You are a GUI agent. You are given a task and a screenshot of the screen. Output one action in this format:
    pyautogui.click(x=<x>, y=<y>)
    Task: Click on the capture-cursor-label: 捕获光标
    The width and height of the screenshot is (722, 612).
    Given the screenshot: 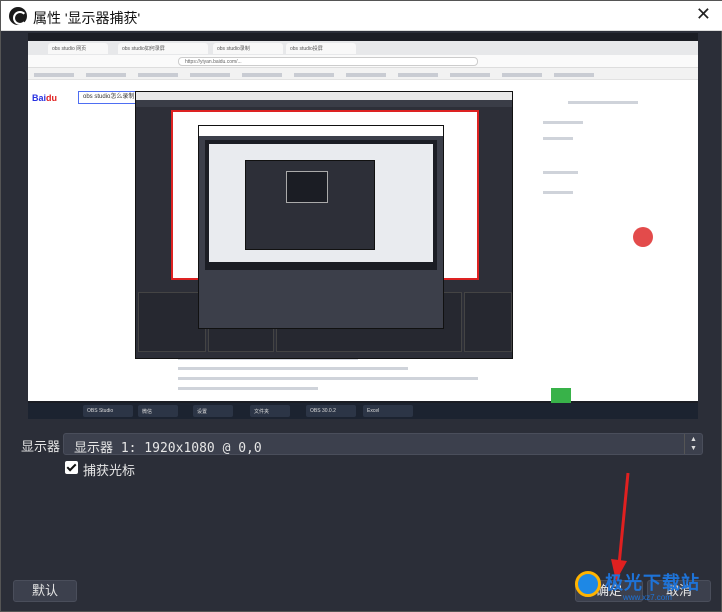 What is the action you would take?
    pyautogui.click(x=109, y=470)
    